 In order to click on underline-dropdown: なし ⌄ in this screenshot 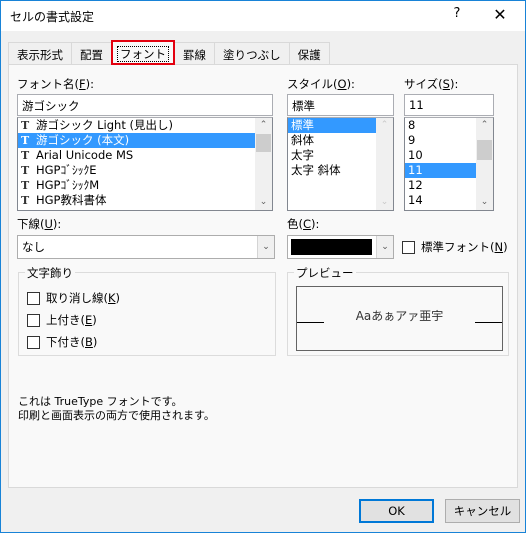, I will do `click(146, 247)`.